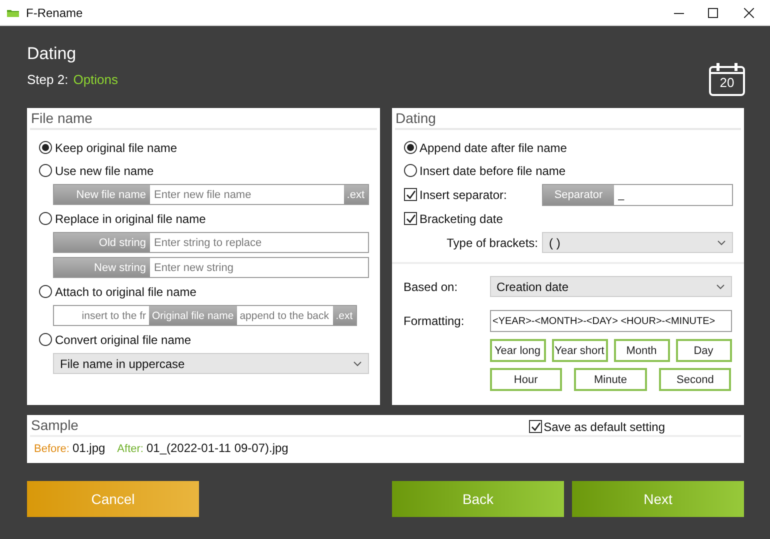 The height and width of the screenshot is (539, 770). I want to click on format-button: Second, so click(695, 379).